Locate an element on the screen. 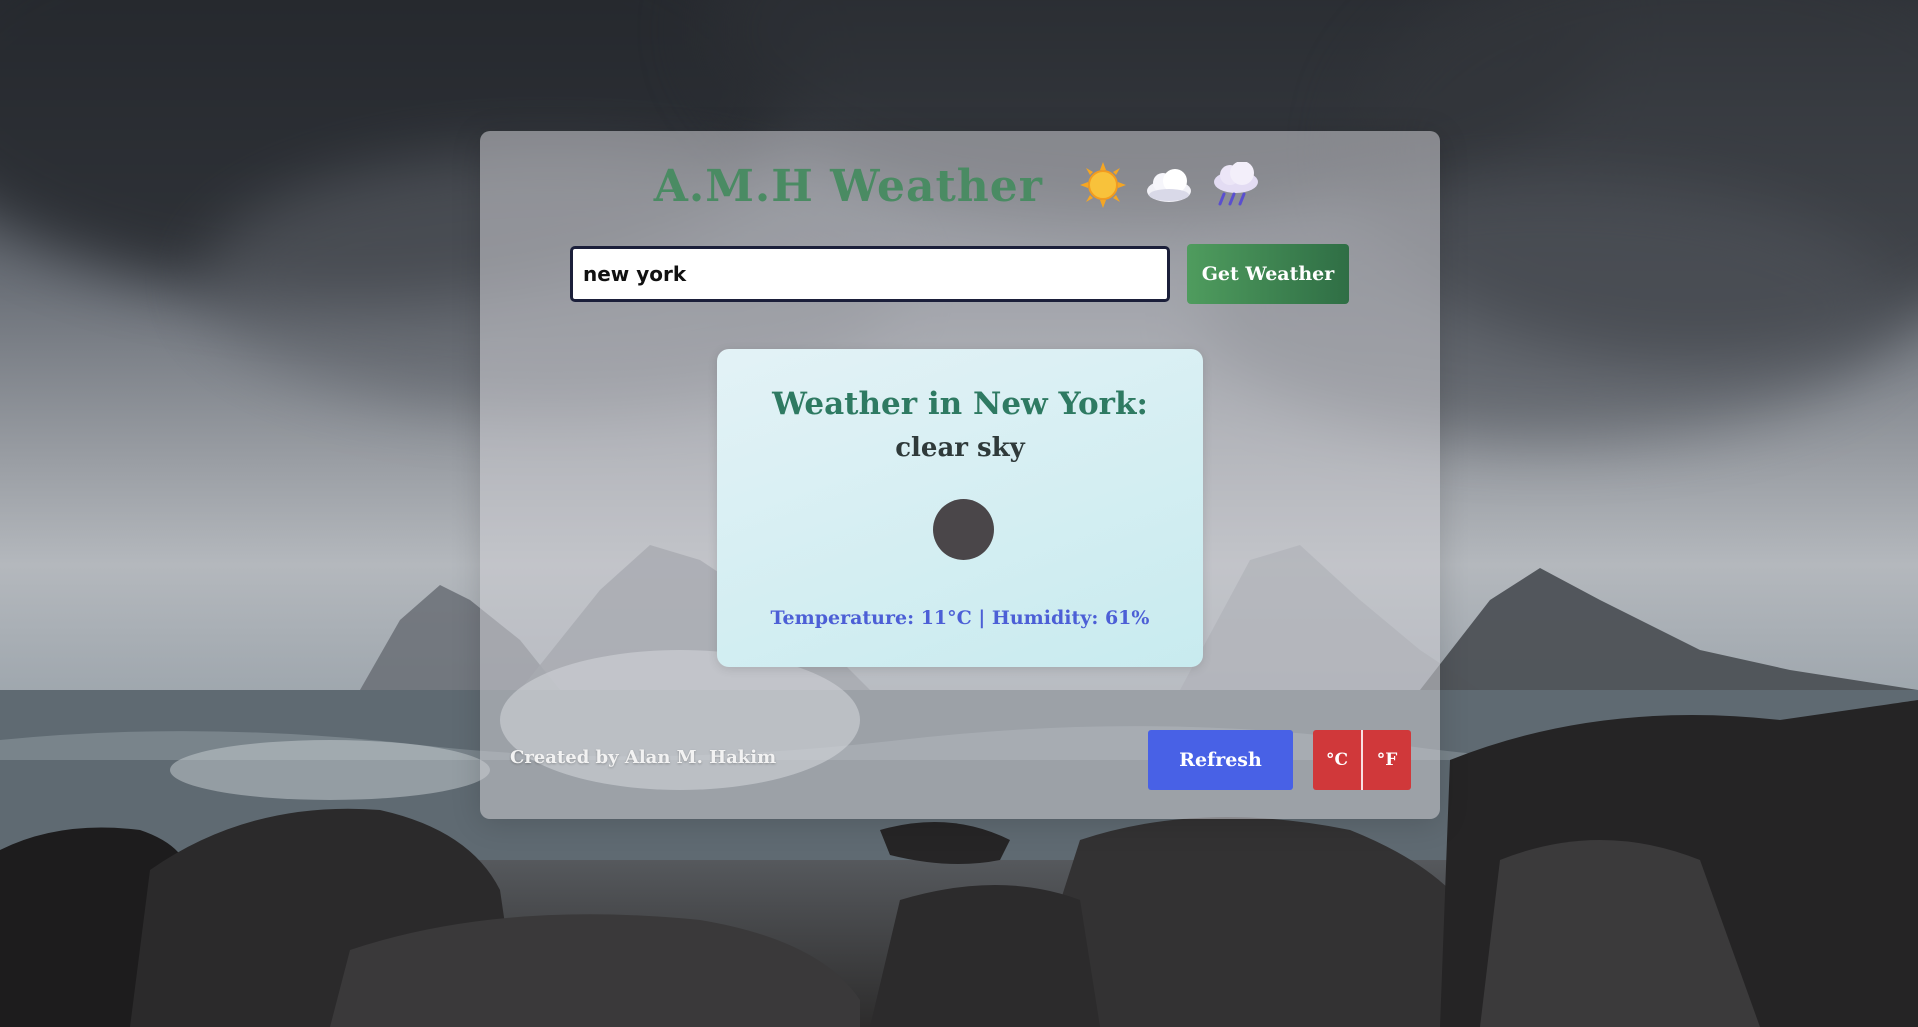 Image resolution: width=1918 pixels, height=1027 pixels. unit-toggle: °C °F is located at coordinates (1362, 760).